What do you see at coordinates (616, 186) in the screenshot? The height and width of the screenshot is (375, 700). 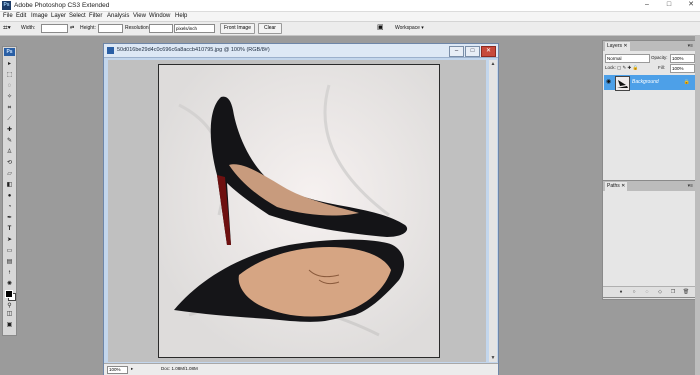 I see `tab-paths: Paths ✕` at bounding box center [616, 186].